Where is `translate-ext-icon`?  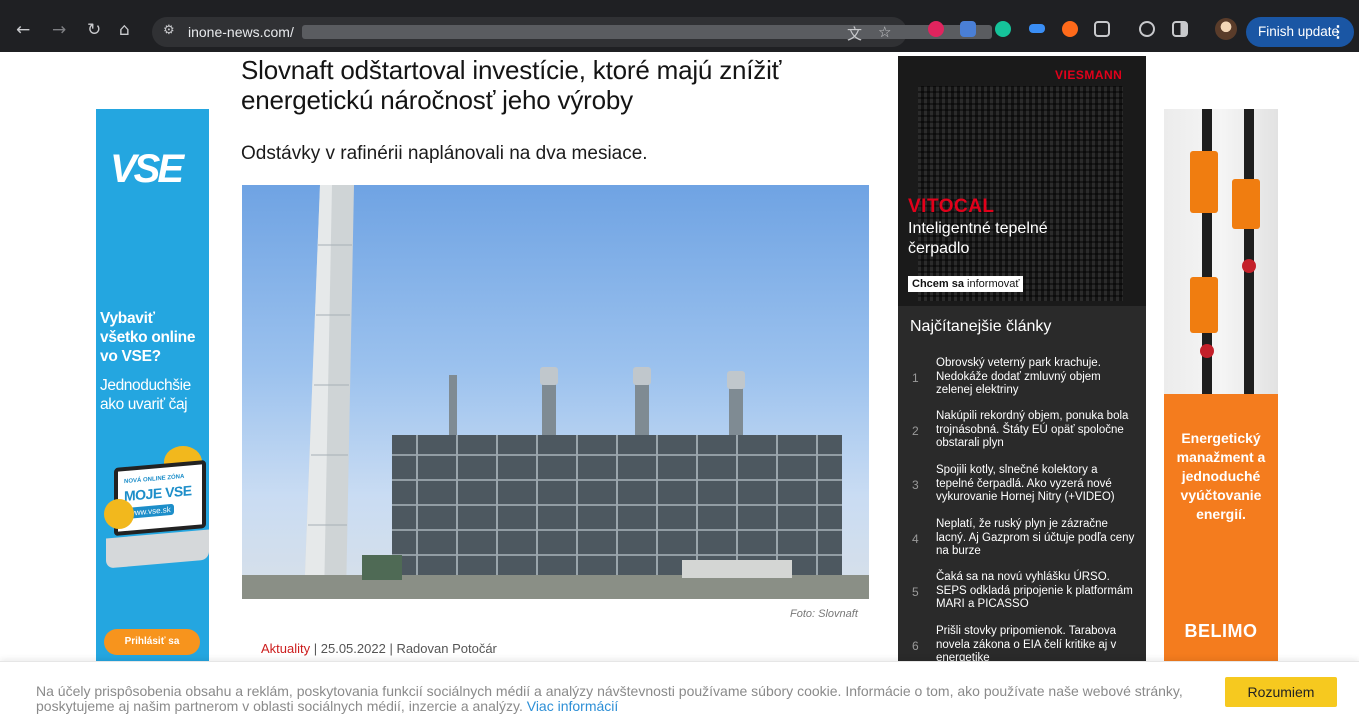 translate-ext-icon is located at coordinates (968, 29).